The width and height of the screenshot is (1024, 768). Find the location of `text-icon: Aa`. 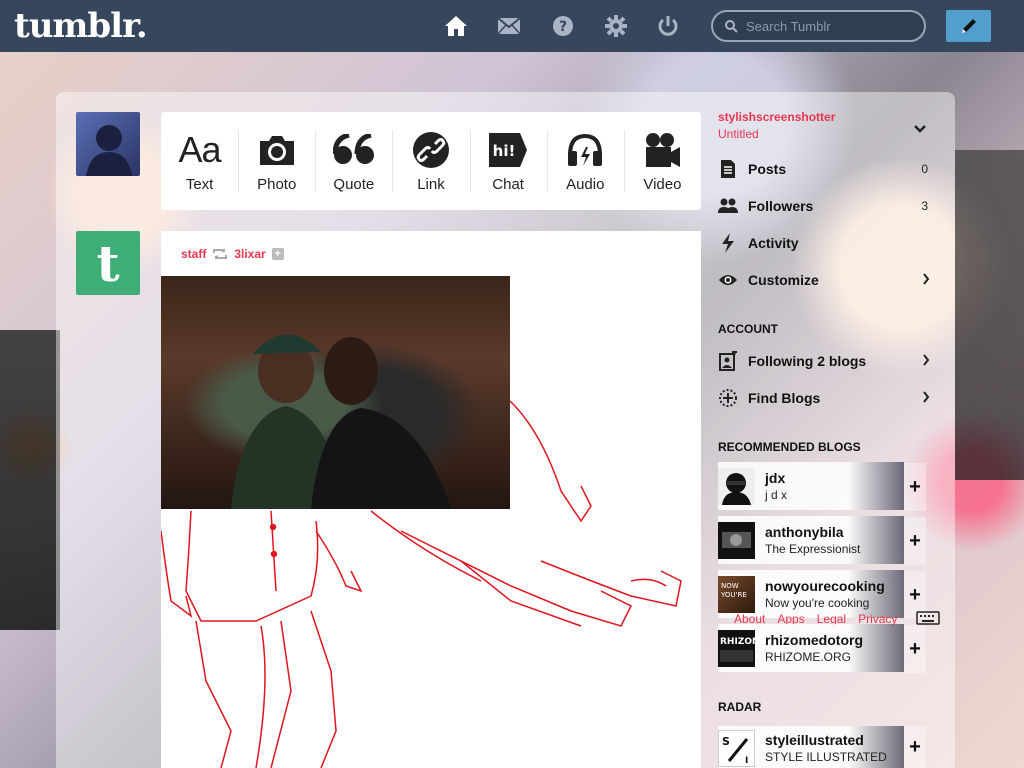

text-icon: Aa is located at coordinates (200, 149).